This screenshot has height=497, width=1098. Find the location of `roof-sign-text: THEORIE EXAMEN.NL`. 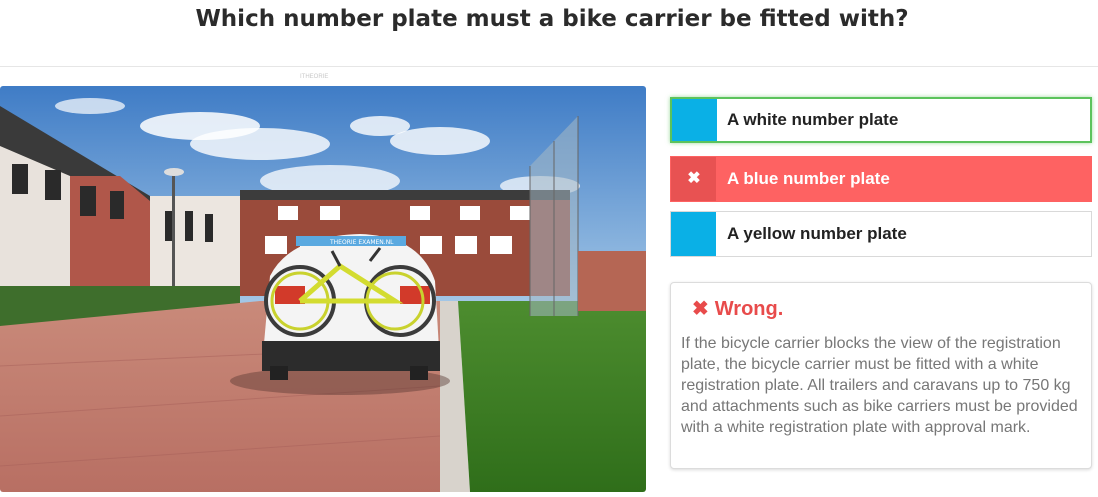

roof-sign-text: THEORIE EXAMEN.NL is located at coordinates (361, 242).